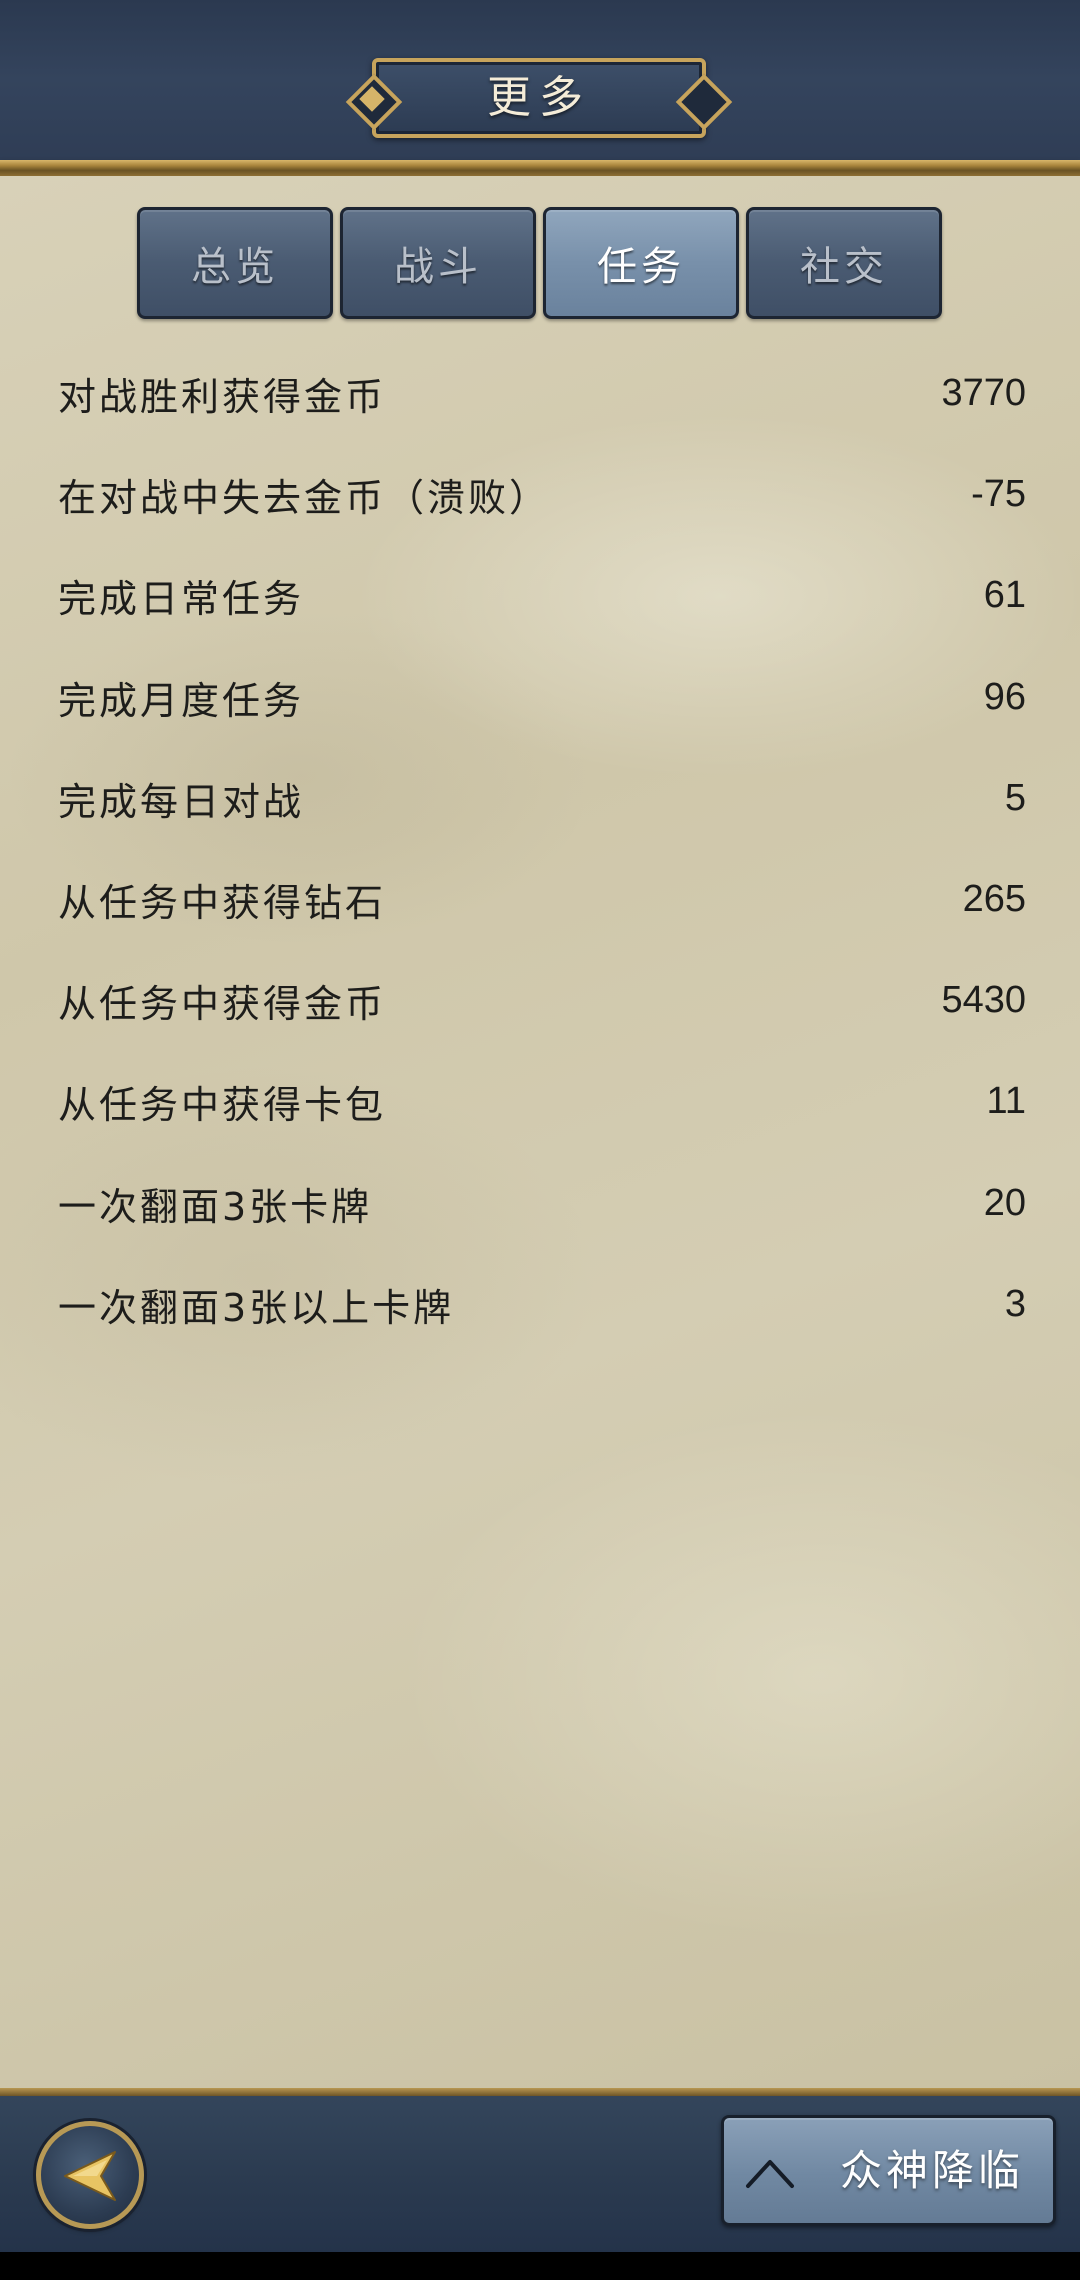 This screenshot has height=2280, width=1080. Describe the element at coordinates (1004, 696) in the screenshot. I see `stat-value: 96` at that location.